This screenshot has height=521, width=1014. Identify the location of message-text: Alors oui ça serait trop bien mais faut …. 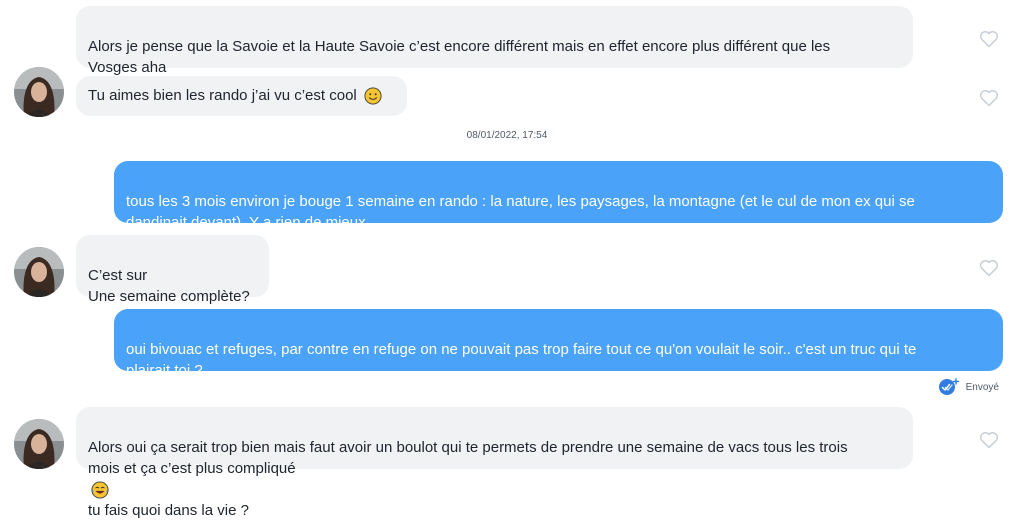
(468, 458).